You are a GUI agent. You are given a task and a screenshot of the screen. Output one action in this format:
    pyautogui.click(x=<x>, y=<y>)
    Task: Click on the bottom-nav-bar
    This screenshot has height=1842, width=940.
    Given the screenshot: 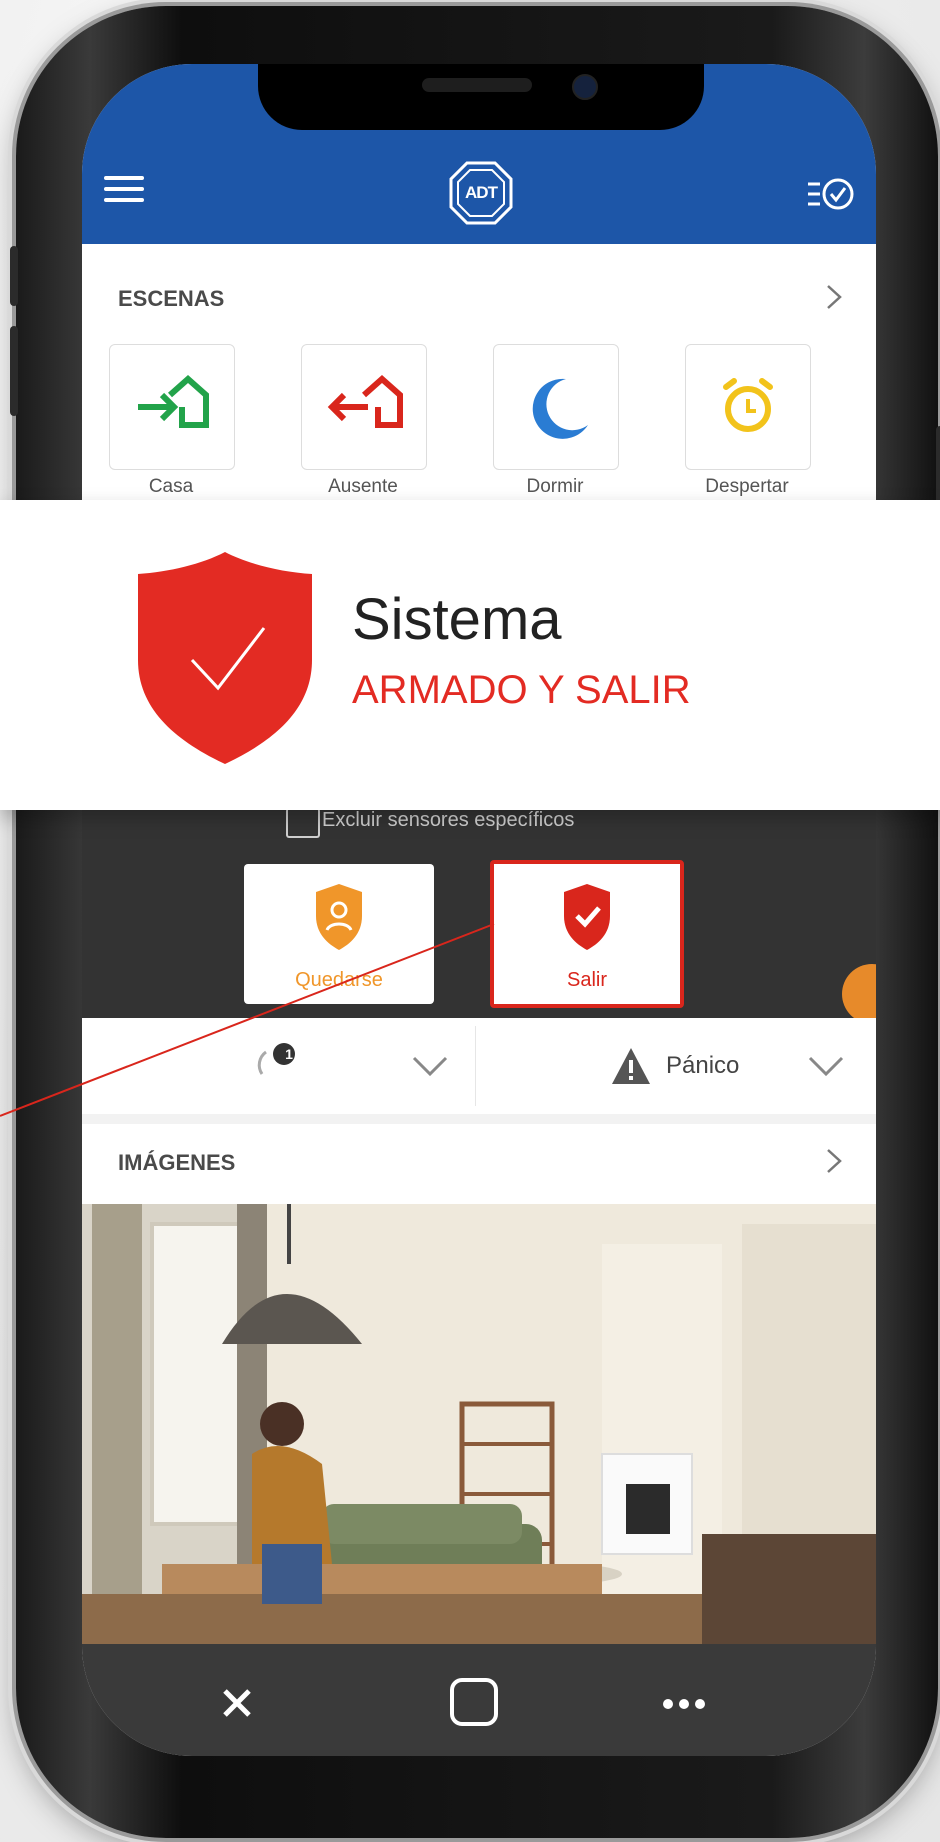 What is the action you would take?
    pyautogui.click(x=479, y=1700)
    